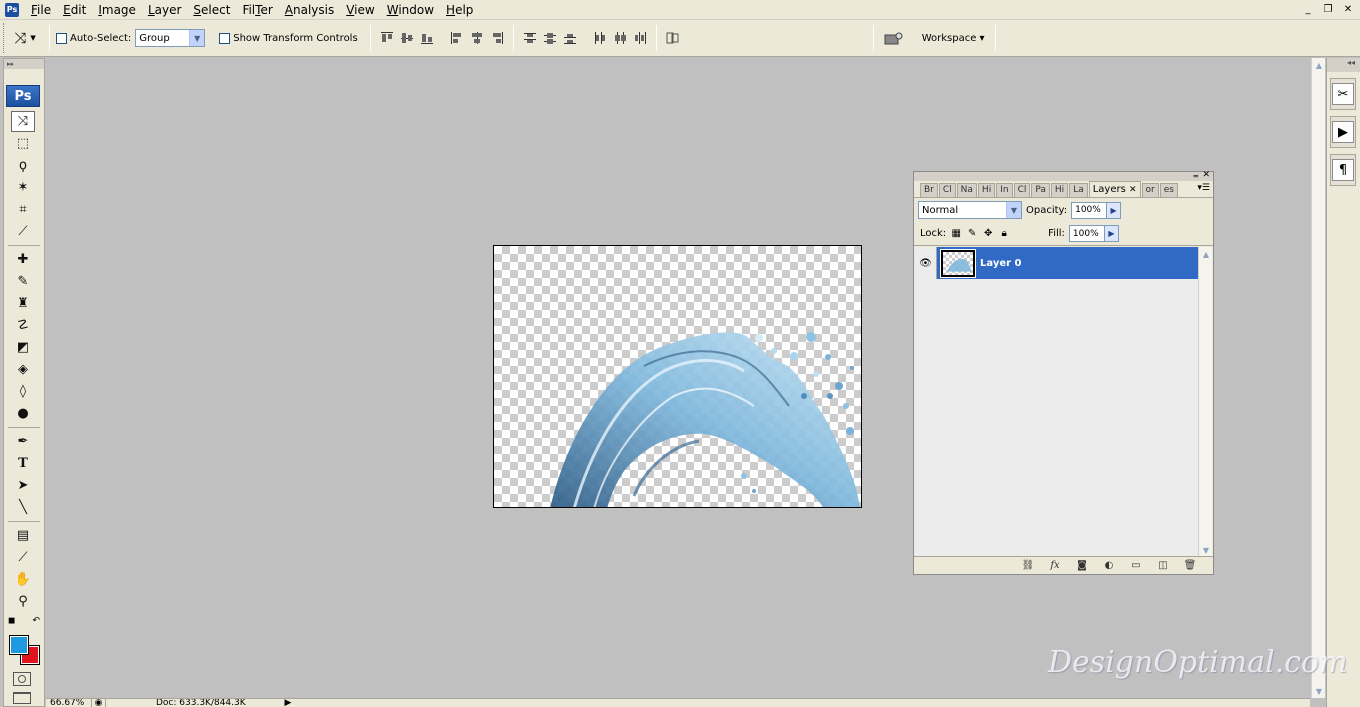 This screenshot has width=1360, height=707. Describe the element at coordinates (427, 38) in the screenshot. I see `align-bottom-icon` at that location.